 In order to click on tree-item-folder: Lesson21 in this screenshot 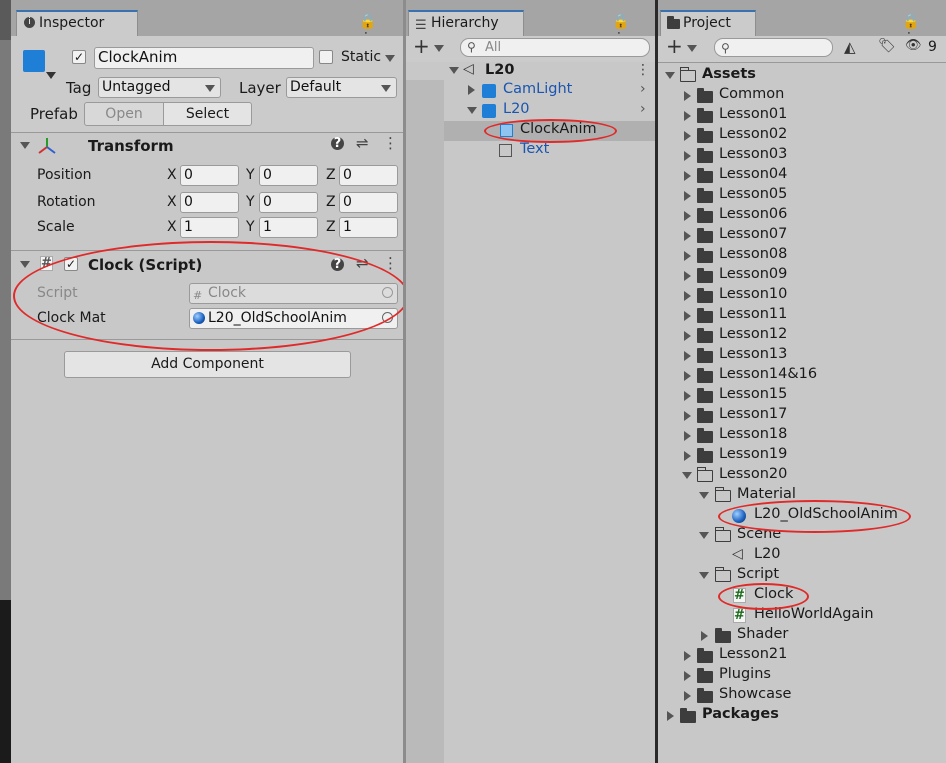, I will do `click(802, 656)`.